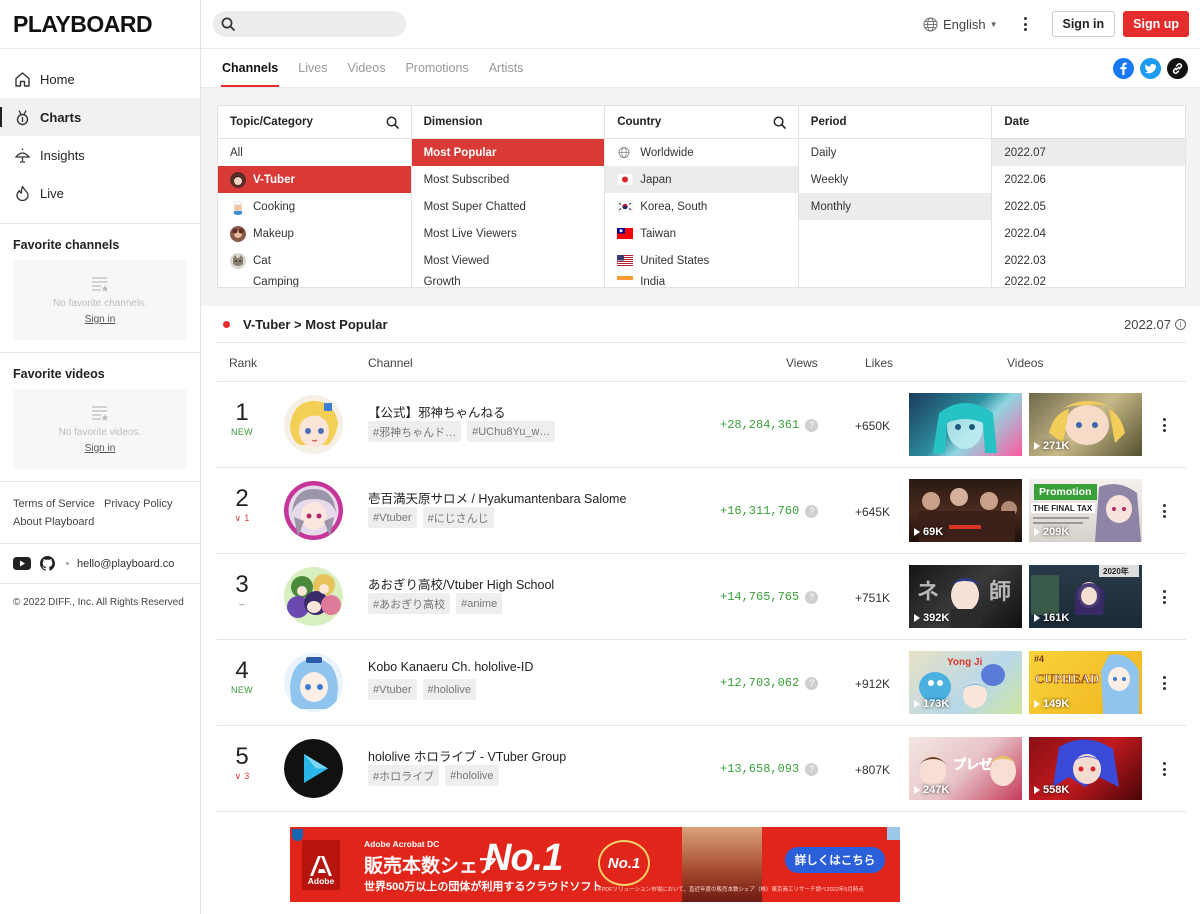  Describe the element at coordinates (467, 755) in the screenshot. I see `channel-name: hololive ホロライブ - VTuber Group` at that location.